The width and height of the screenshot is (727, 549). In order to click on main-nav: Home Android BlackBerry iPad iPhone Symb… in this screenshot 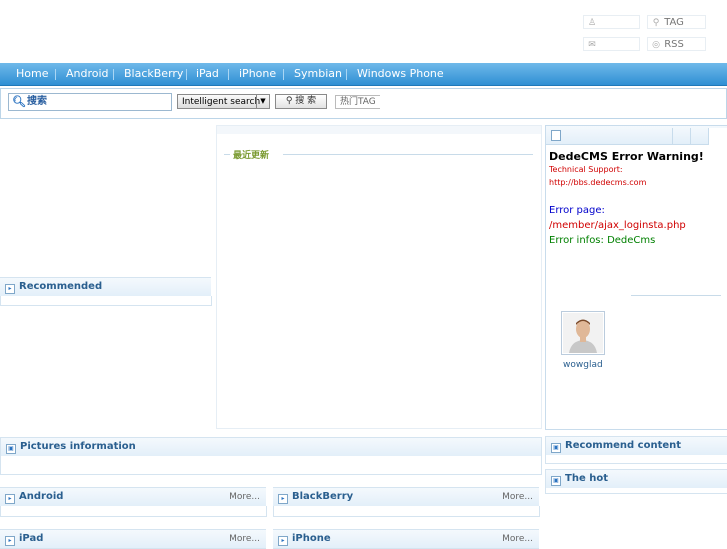, I will do `click(363, 74)`.